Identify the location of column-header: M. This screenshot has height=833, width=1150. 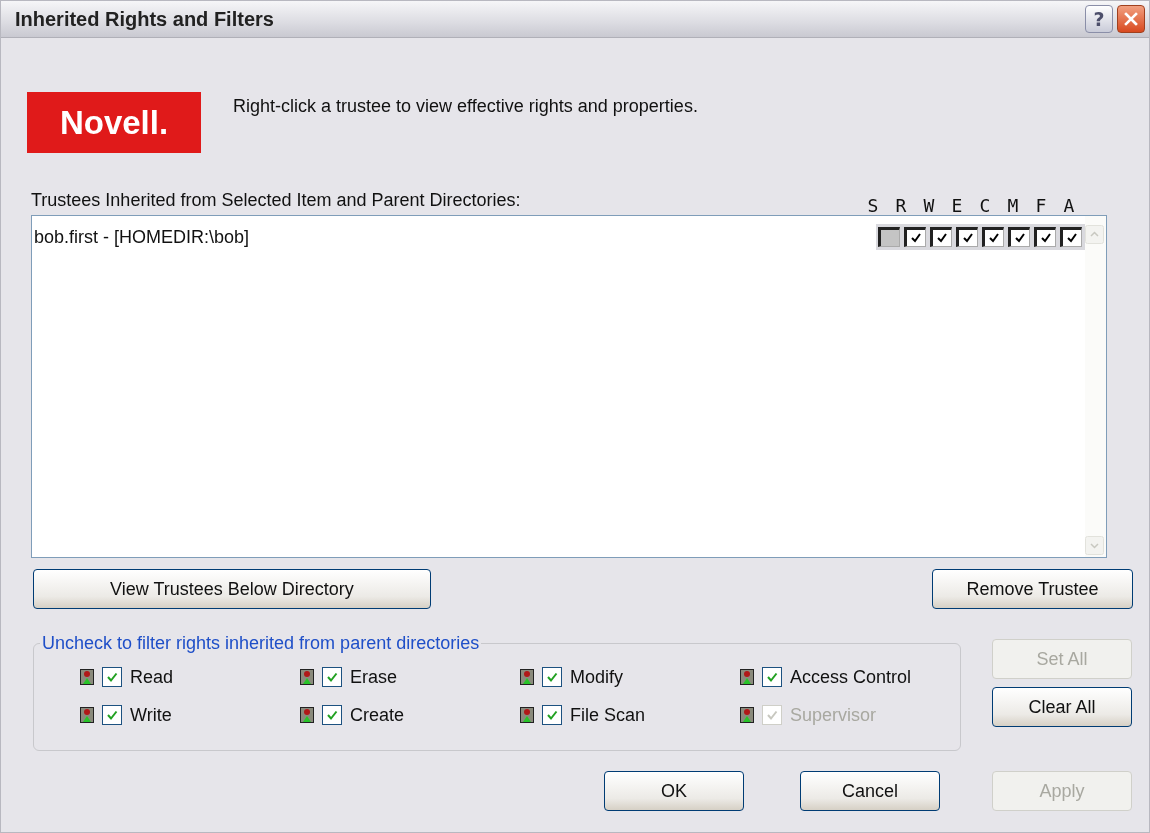
(1013, 206).